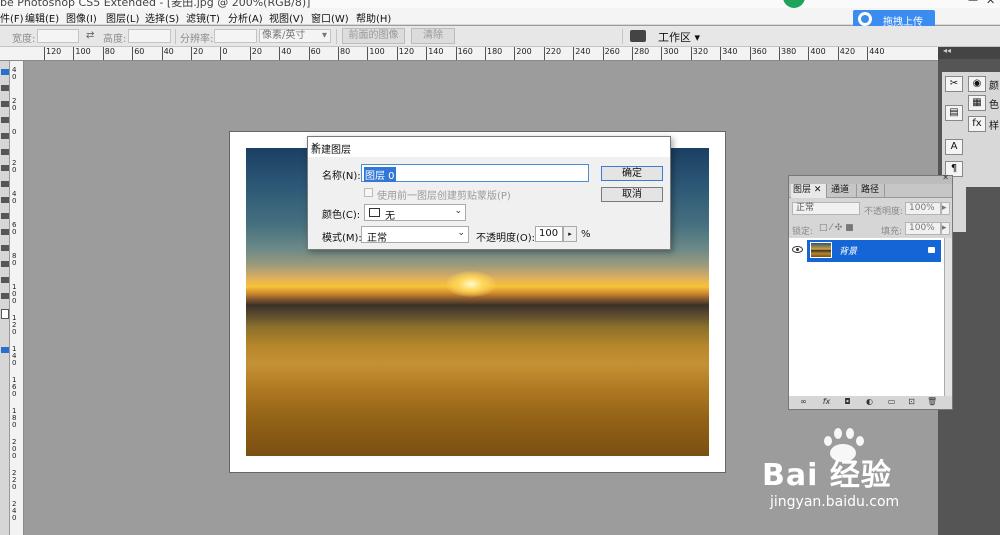 The image size is (1000, 535). What do you see at coordinates (549, 234) in the screenshot?
I see `opacity-input: 100` at bounding box center [549, 234].